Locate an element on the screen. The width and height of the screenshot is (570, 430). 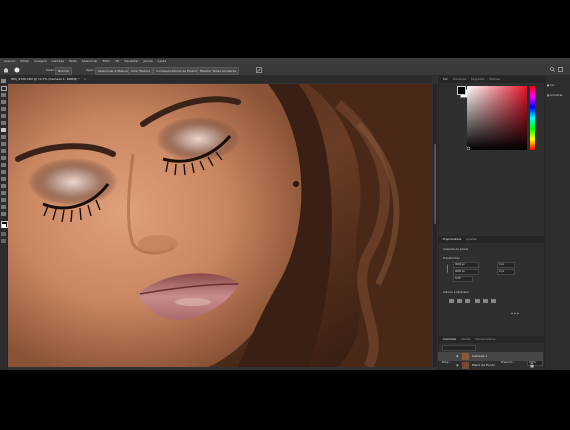
more-options-icon is located at coordinates (515, 313).